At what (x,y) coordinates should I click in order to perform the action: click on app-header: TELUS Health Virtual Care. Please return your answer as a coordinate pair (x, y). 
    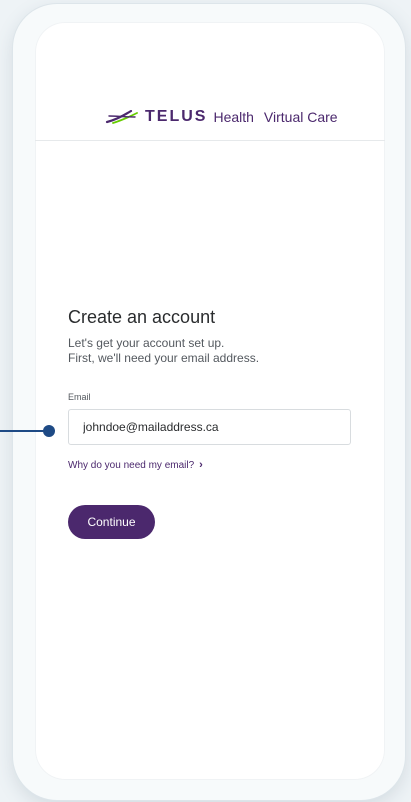
    Looking at the image, I should click on (210, 81).